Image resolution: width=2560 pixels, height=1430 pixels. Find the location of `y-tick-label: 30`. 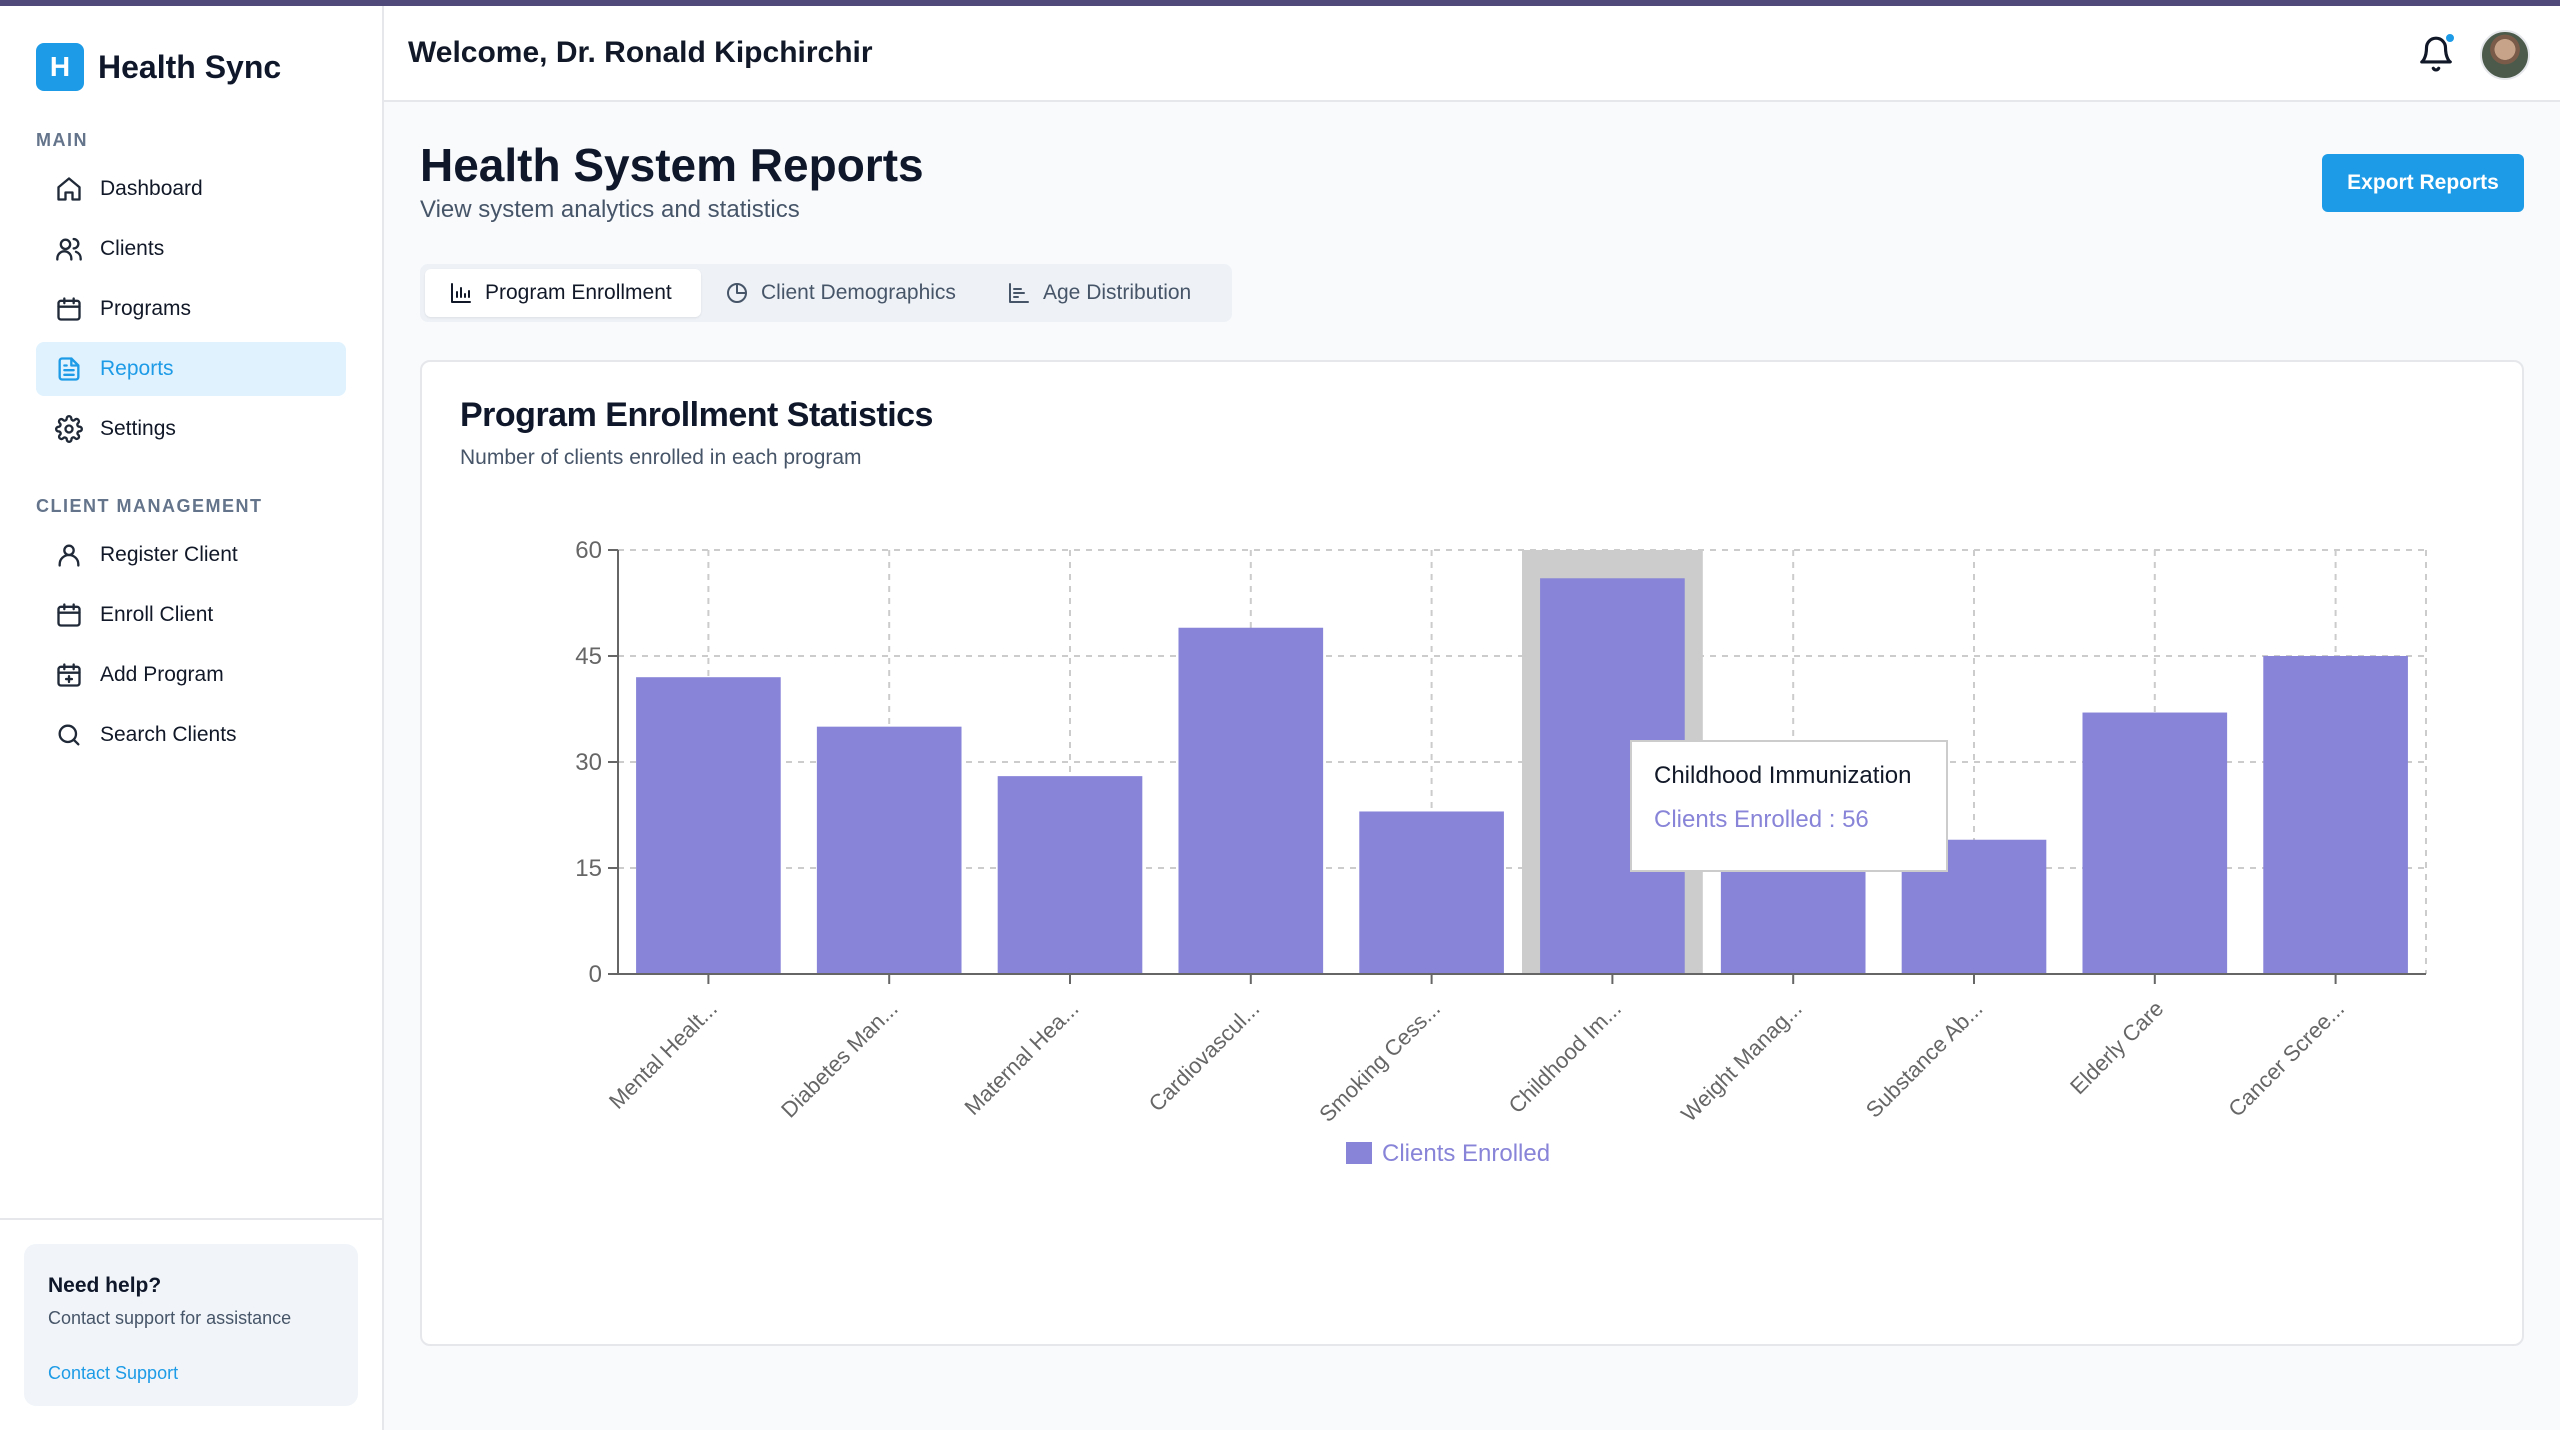

y-tick-label: 30 is located at coordinates (588, 762).